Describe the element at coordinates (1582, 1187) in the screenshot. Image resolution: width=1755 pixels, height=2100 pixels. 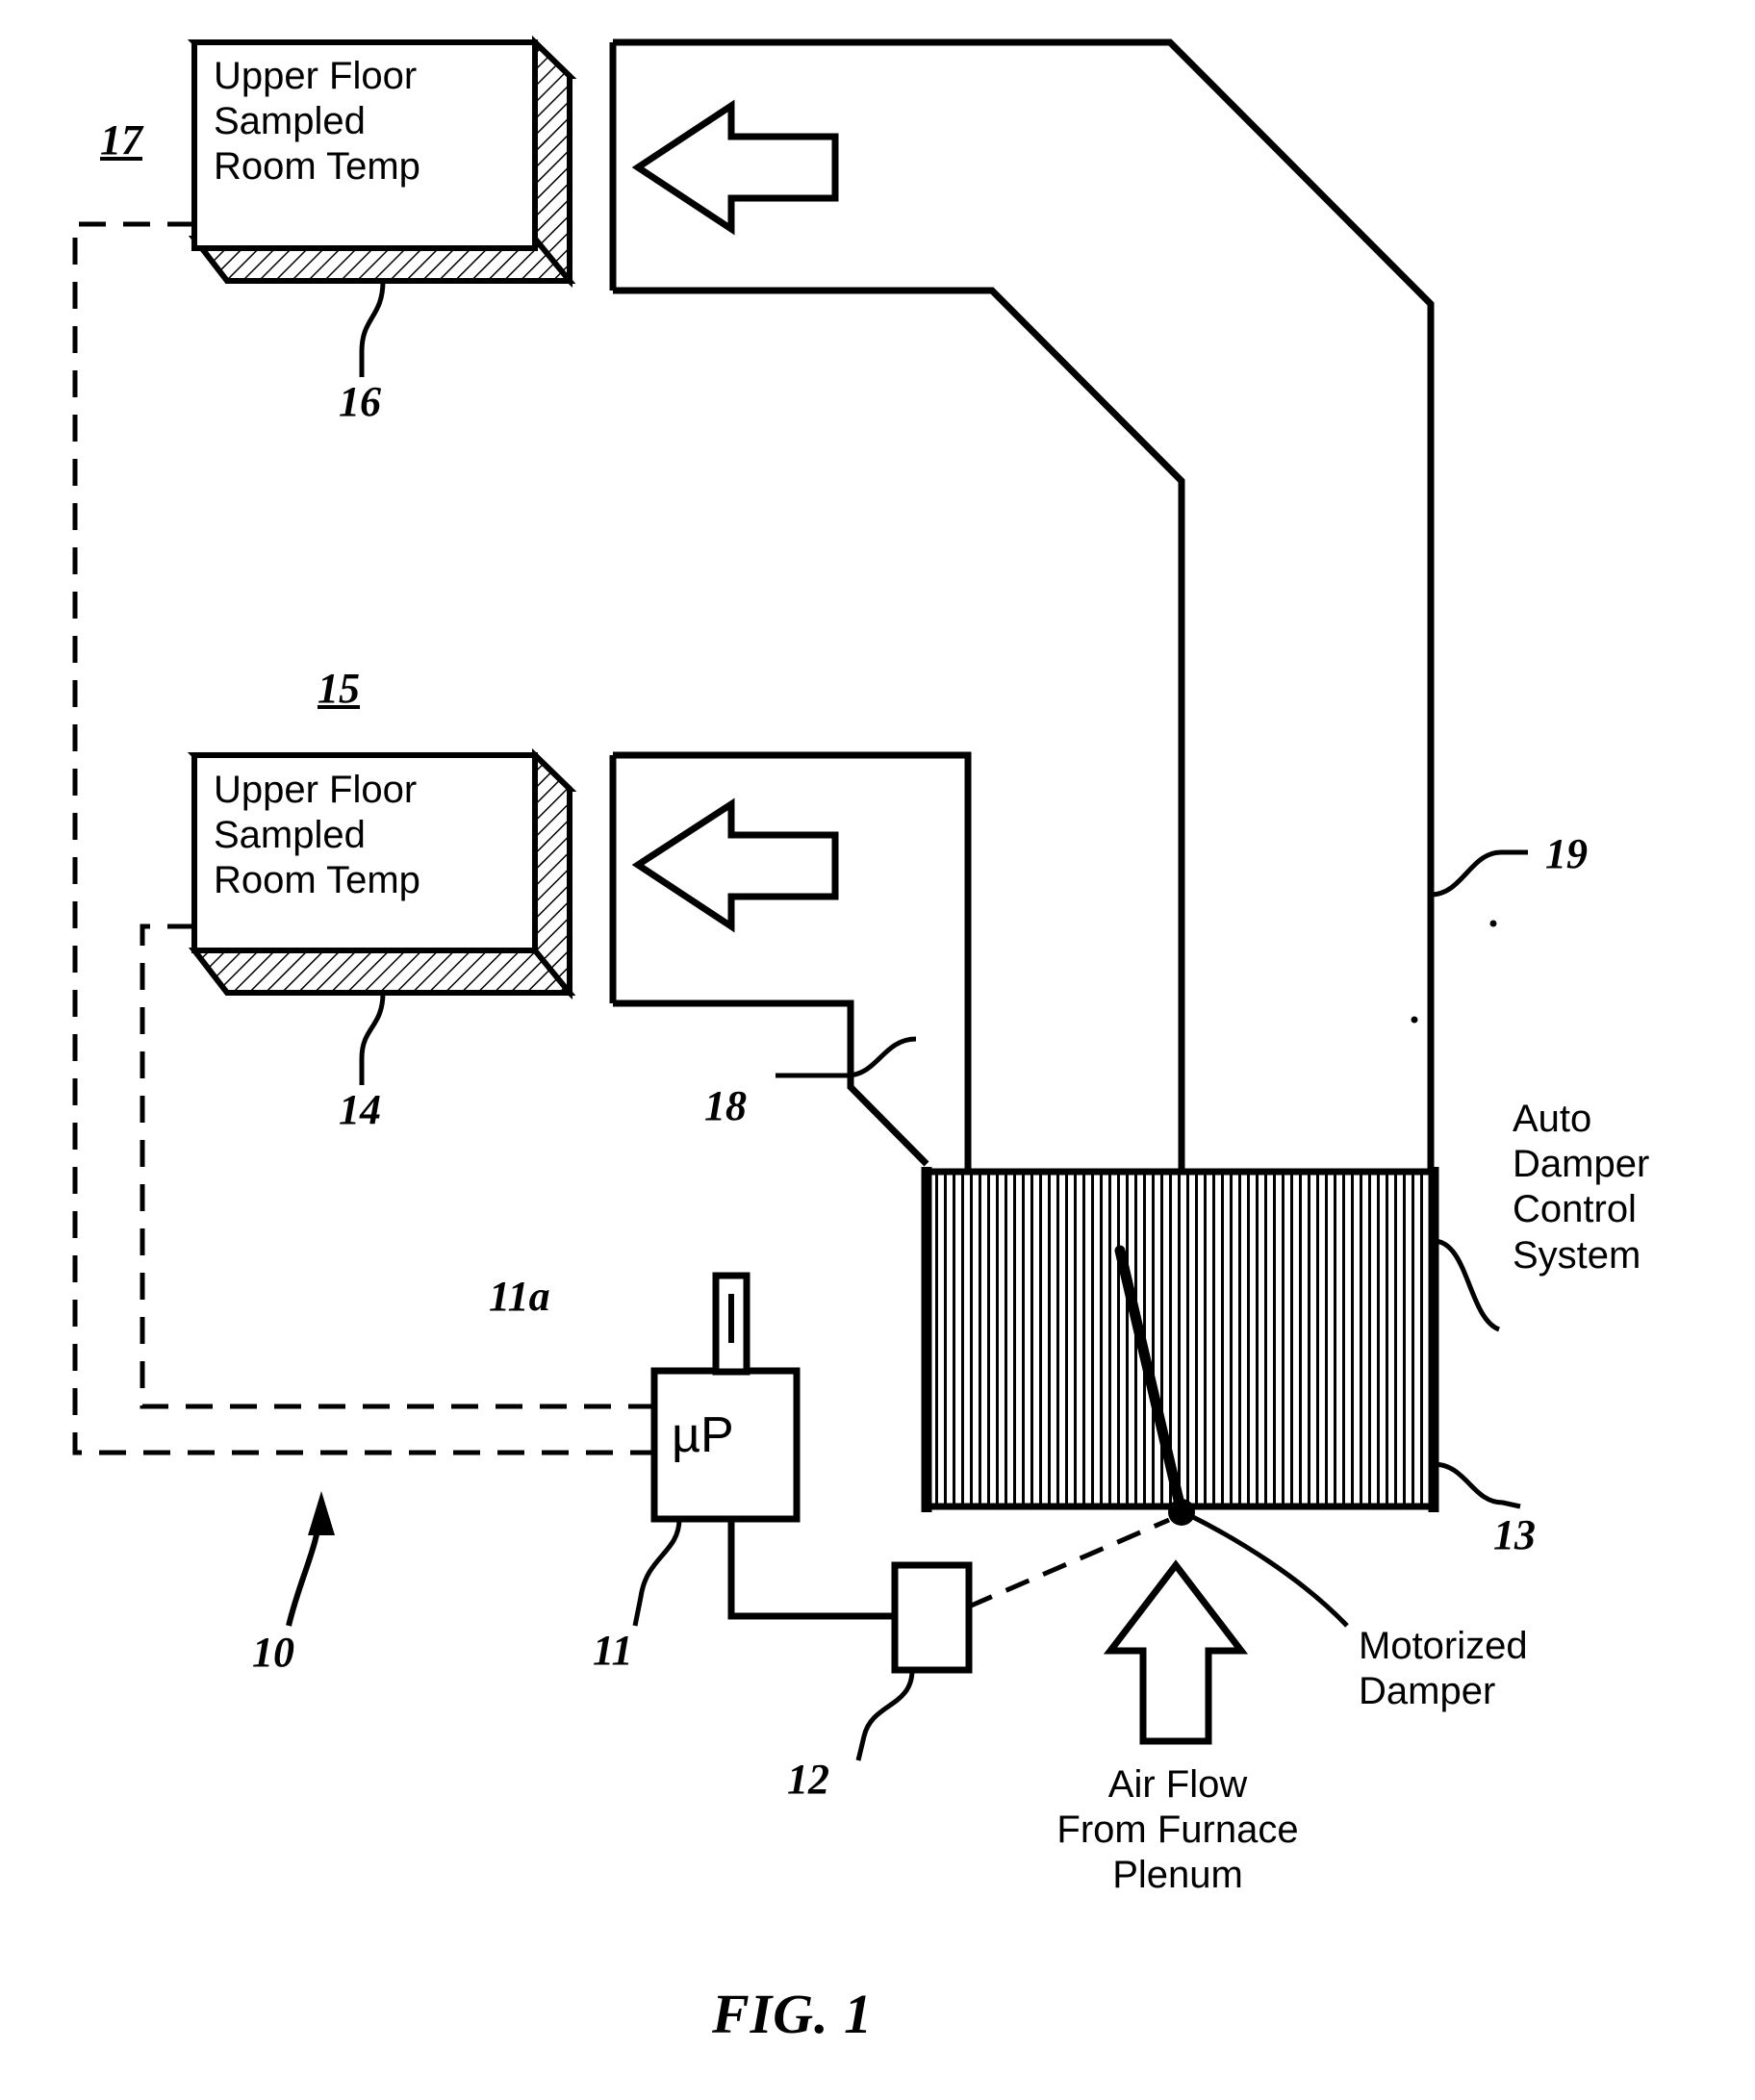
I see `auto-damper-control-system-label: Auto Damper Control System` at that location.